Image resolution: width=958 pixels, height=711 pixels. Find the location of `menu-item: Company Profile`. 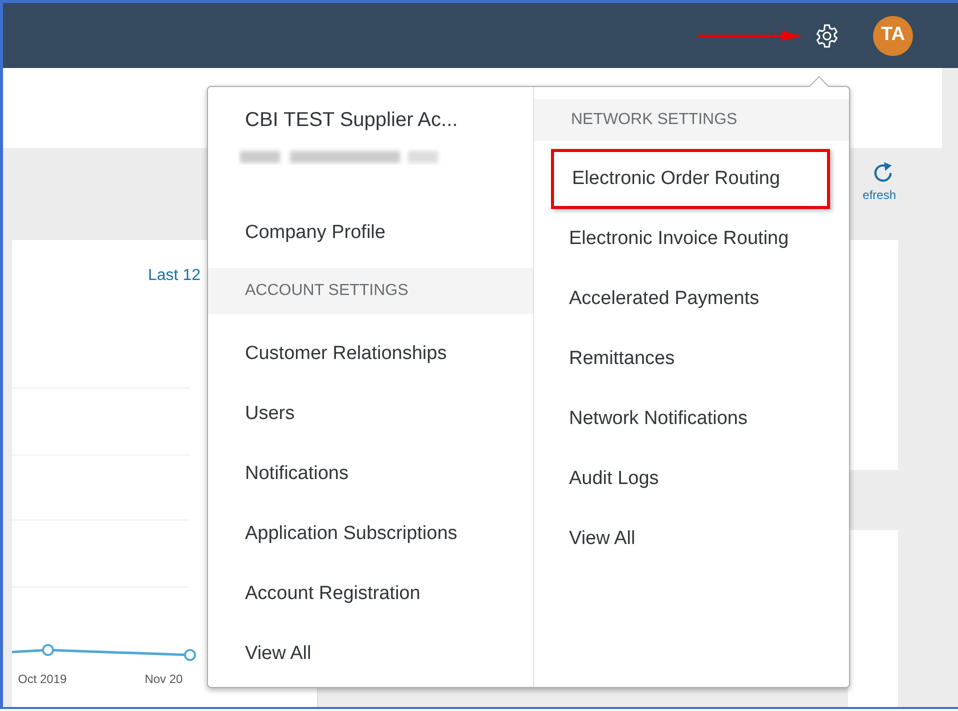

menu-item: Company Profile is located at coordinates (370, 233).